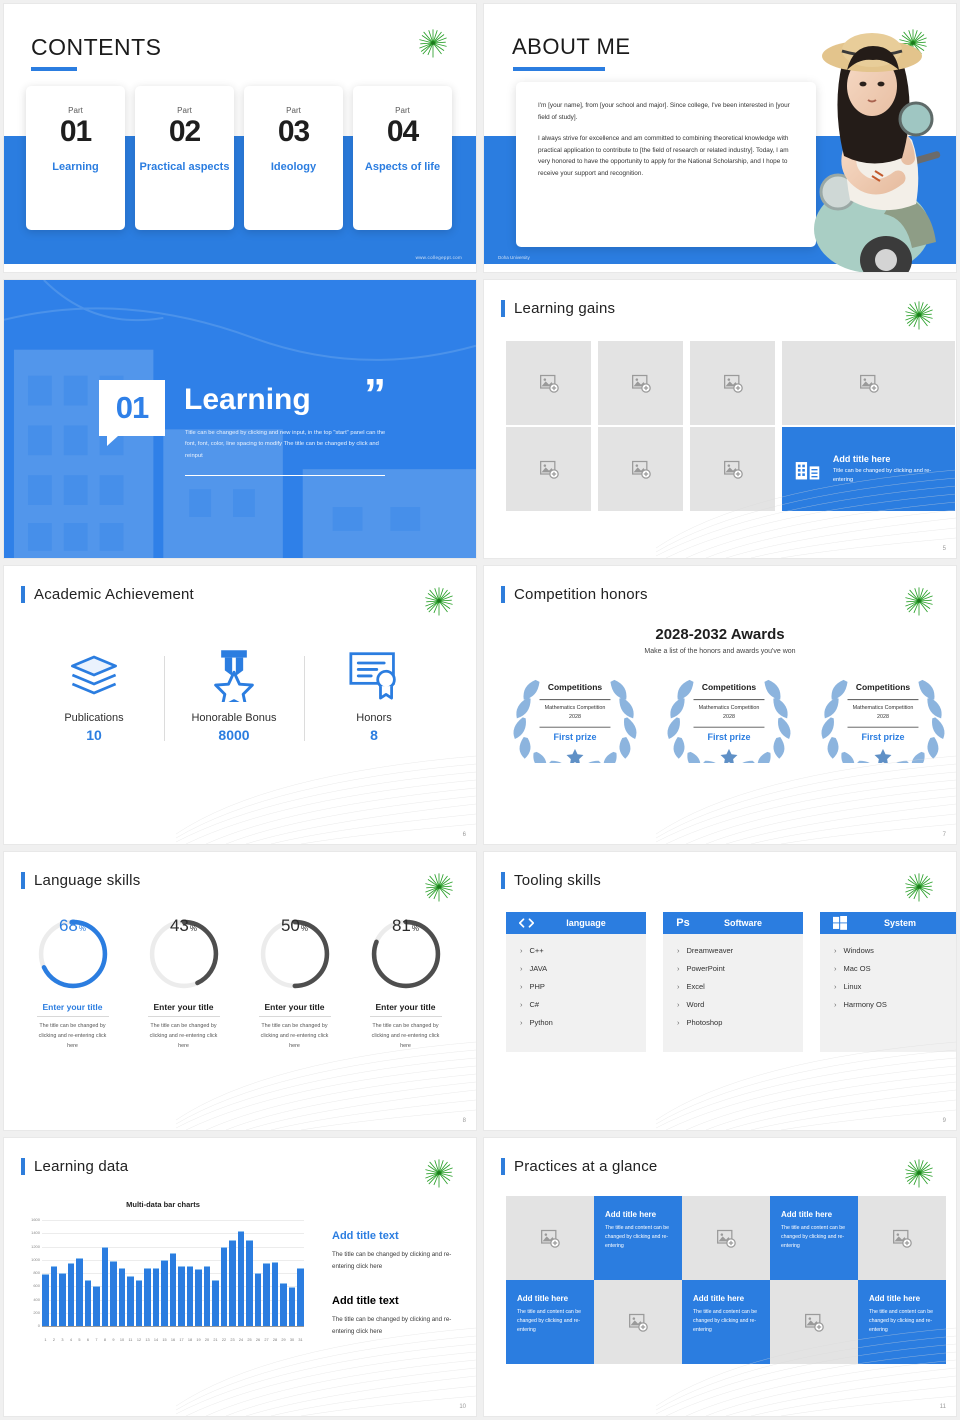 This screenshot has width=960, height=1420. Describe the element at coordinates (173, 1340) in the screenshot. I see `chart-x-label: 16` at that location.